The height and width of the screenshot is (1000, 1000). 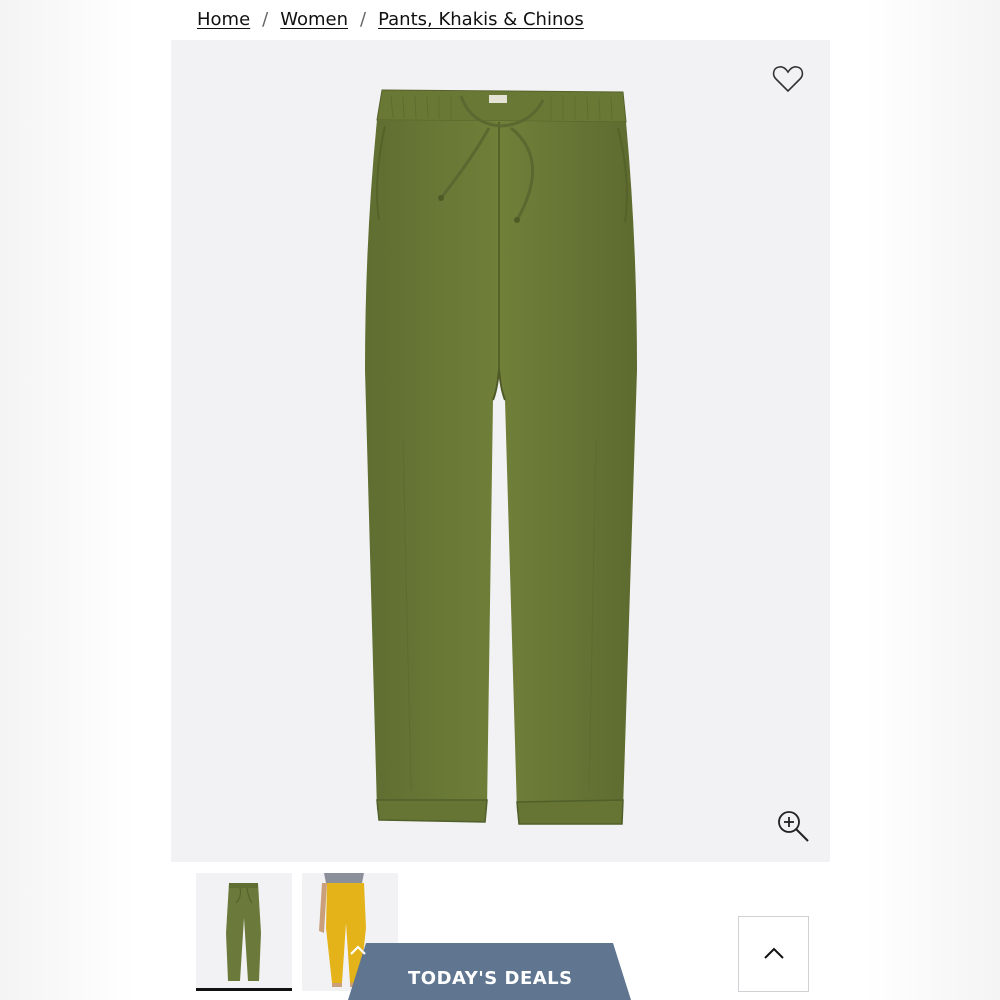 I want to click on breadcrumb: Home / Women / Pants, Khakis & Chinos, so click(x=390, y=19).